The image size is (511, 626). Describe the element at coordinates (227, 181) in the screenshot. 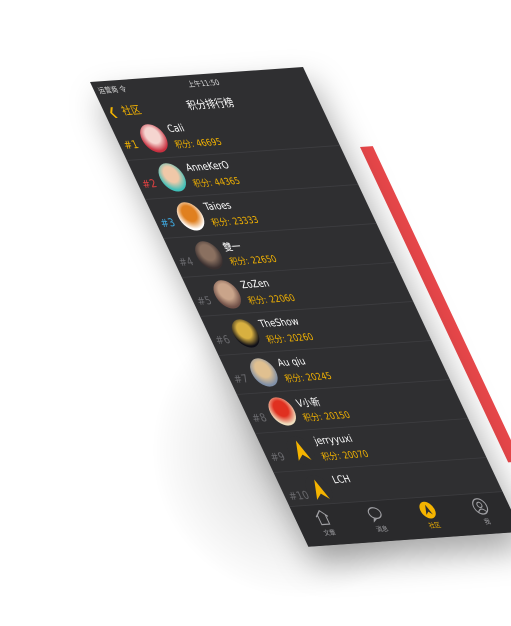

I see `score-value: 44365` at that location.